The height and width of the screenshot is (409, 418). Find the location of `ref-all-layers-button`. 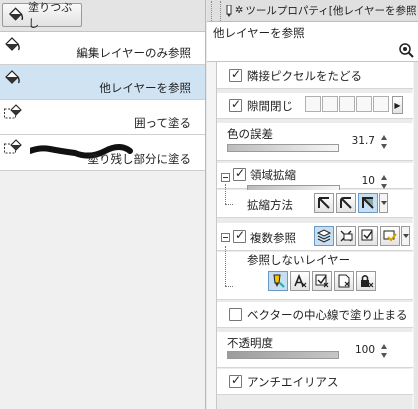

ref-all-layers-button is located at coordinates (324, 236).